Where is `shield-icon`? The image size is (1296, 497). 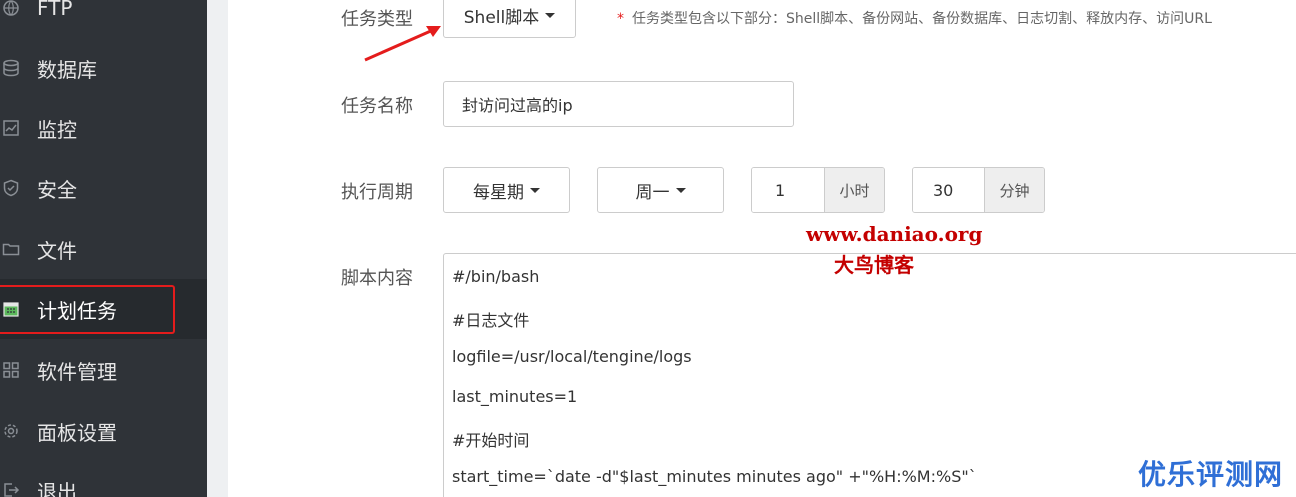
shield-icon is located at coordinates (11, 188).